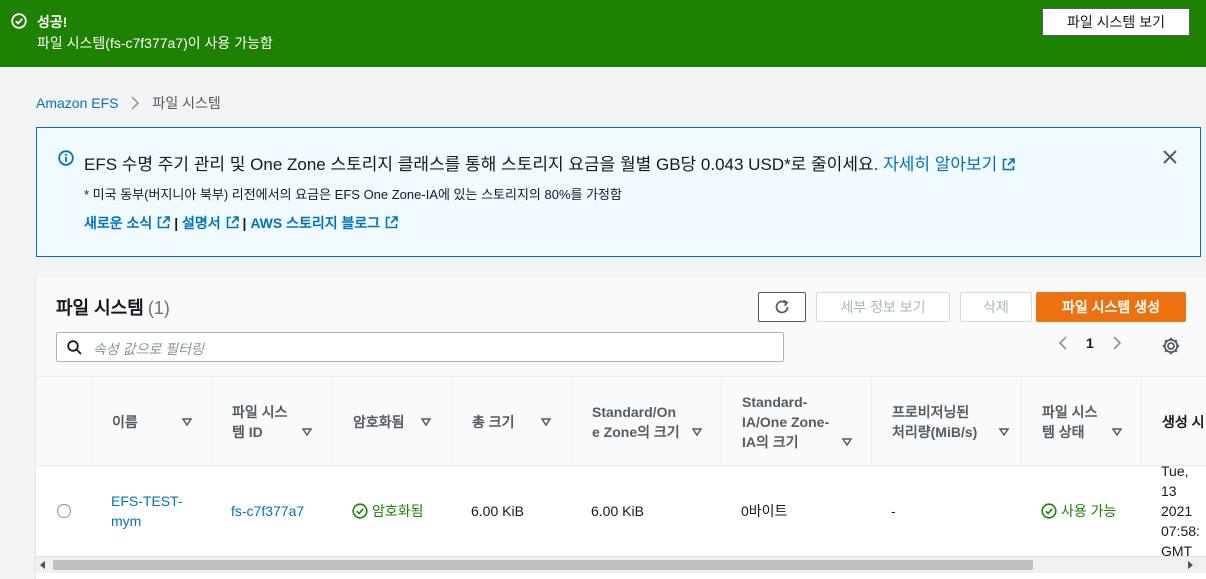 The width and height of the screenshot is (1206, 579). I want to click on column-label: 총 크기, so click(493, 422).